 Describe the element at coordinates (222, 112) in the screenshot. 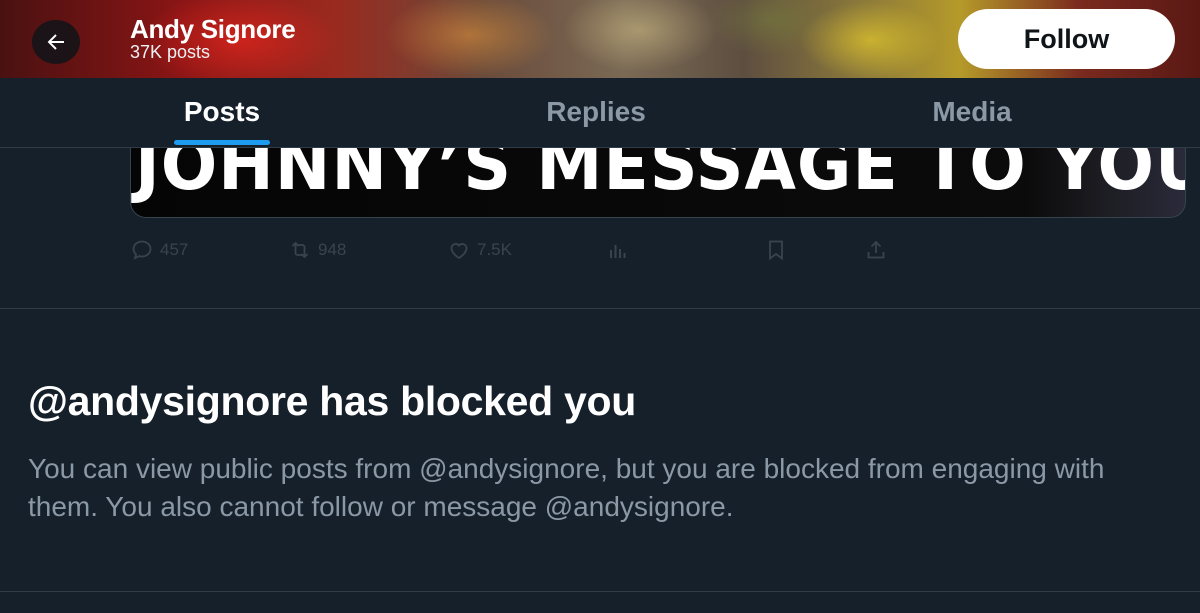

I see `tab-posts: Posts` at that location.